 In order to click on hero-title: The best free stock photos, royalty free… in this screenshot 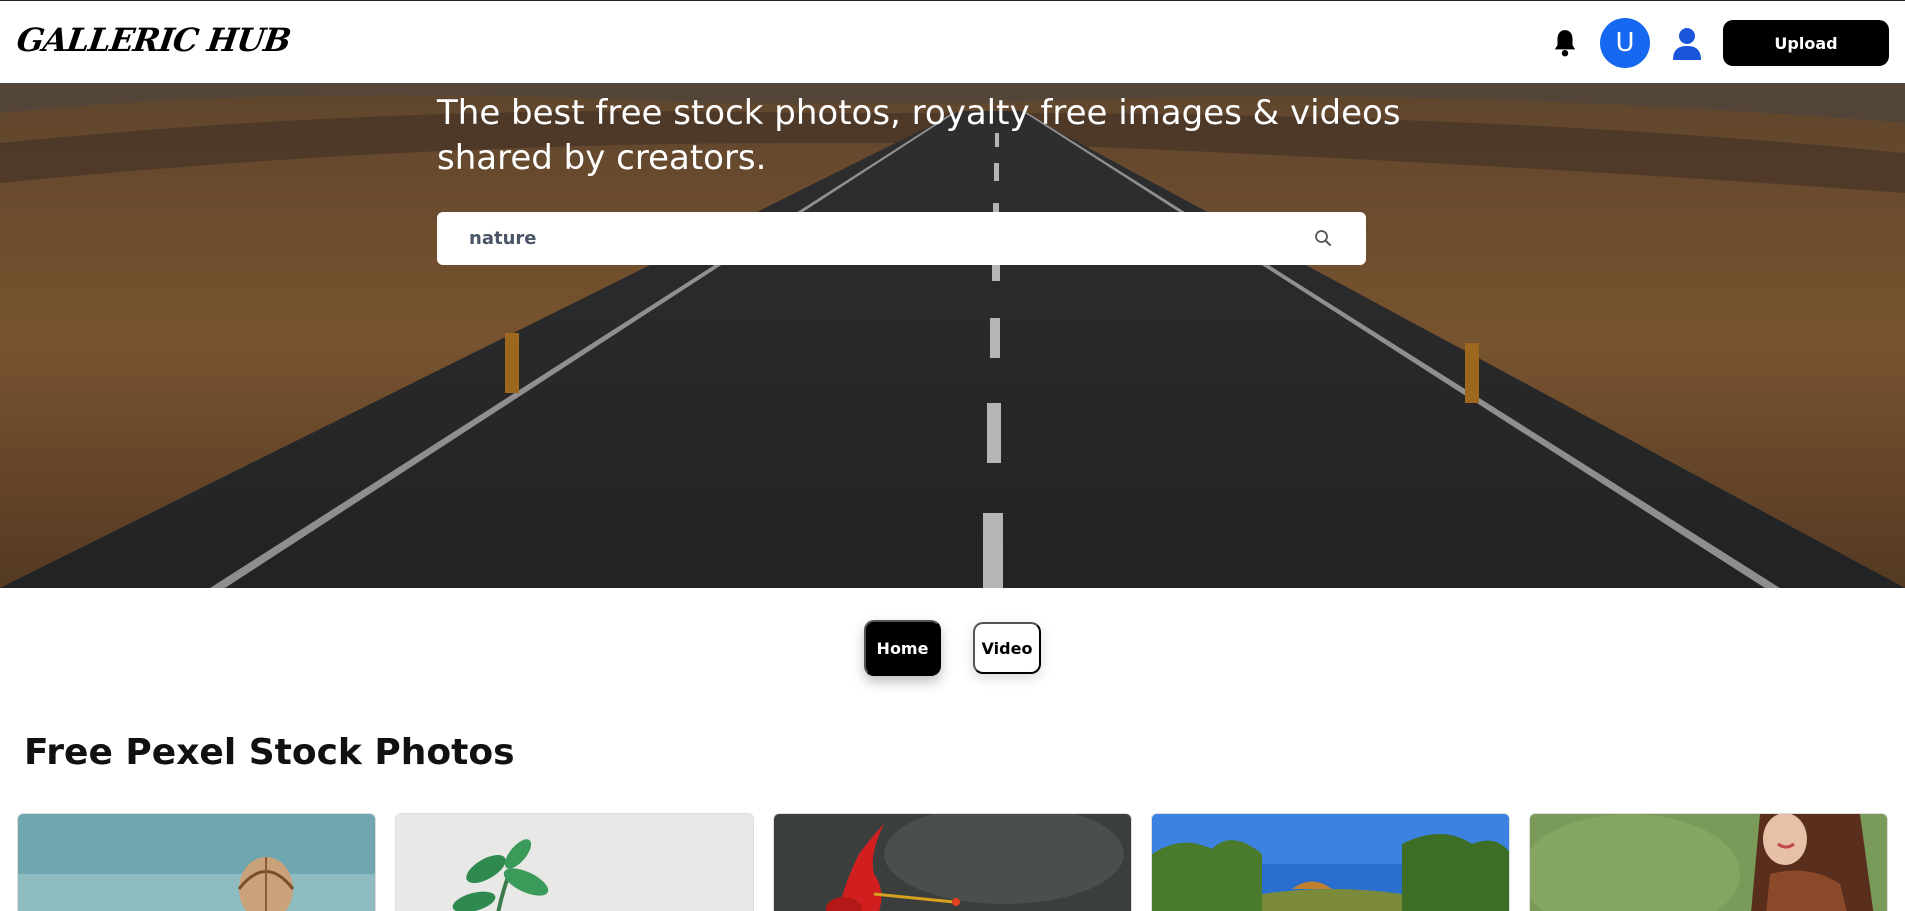, I will do `click(919, 135)`.